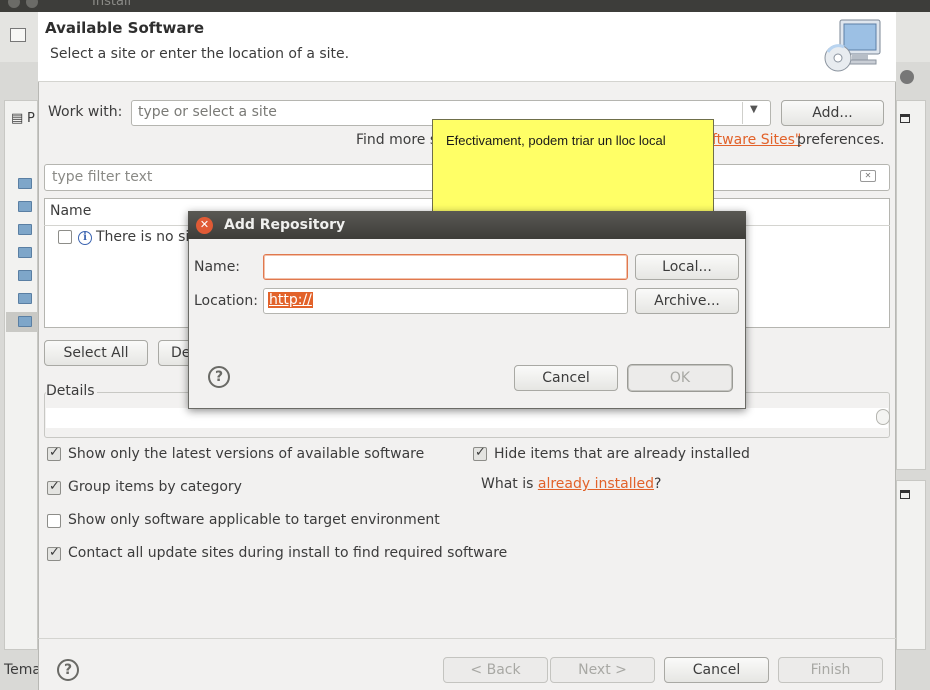 Image resolution: width=930 pixels, height=690 pixels. What do you see at coordinates (204, 225) in the screenshot?
I see `close-icon: ✕` at bounding box center [204, 225].